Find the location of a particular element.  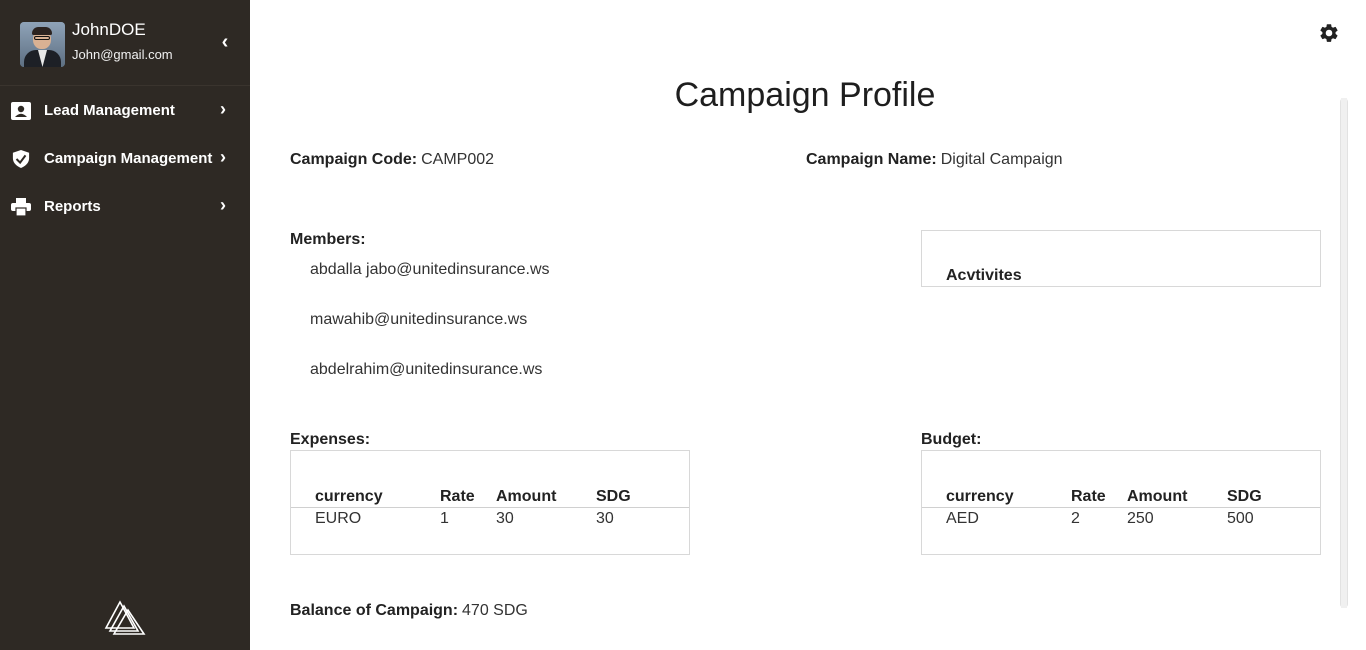

member-item: abdelrahim@unitedinsurance.ws is located at coordinates (426, 369).